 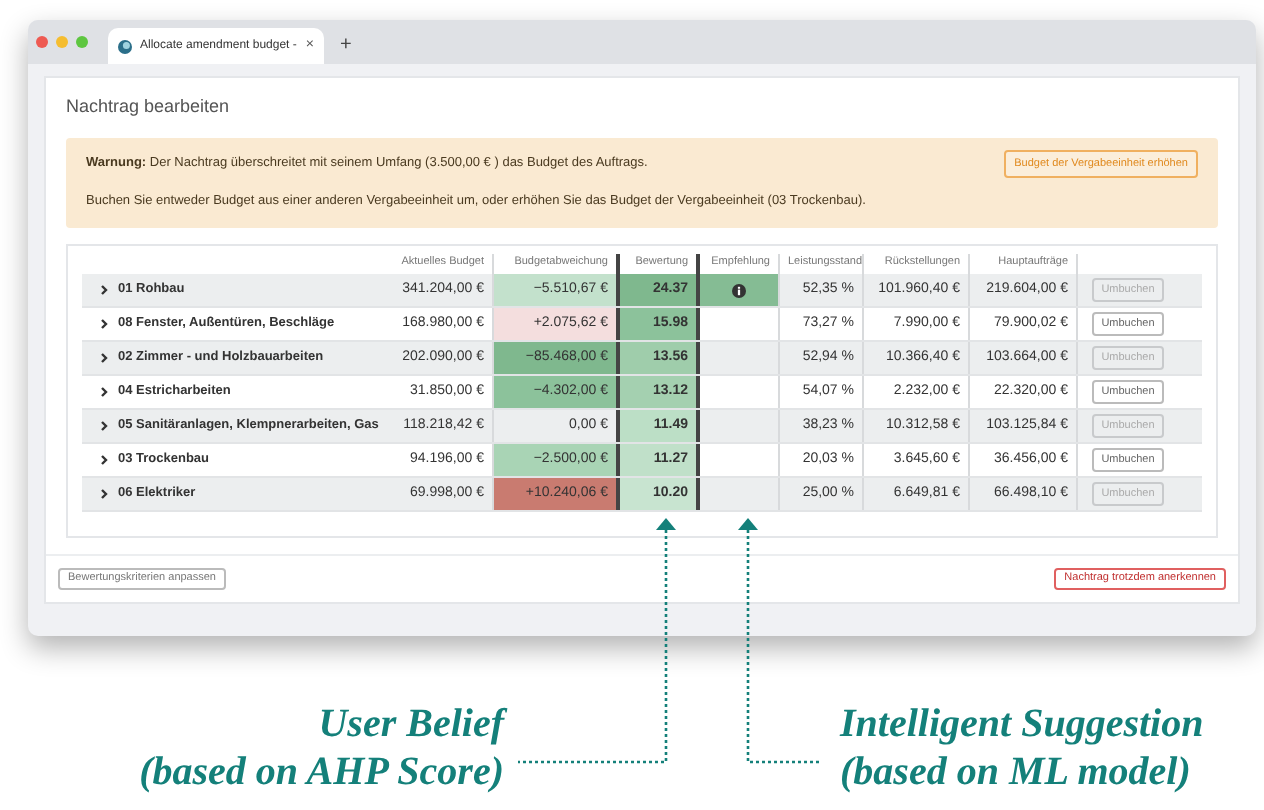 I want to click on annotation-title: User Belief, so click(x=411, y=724).